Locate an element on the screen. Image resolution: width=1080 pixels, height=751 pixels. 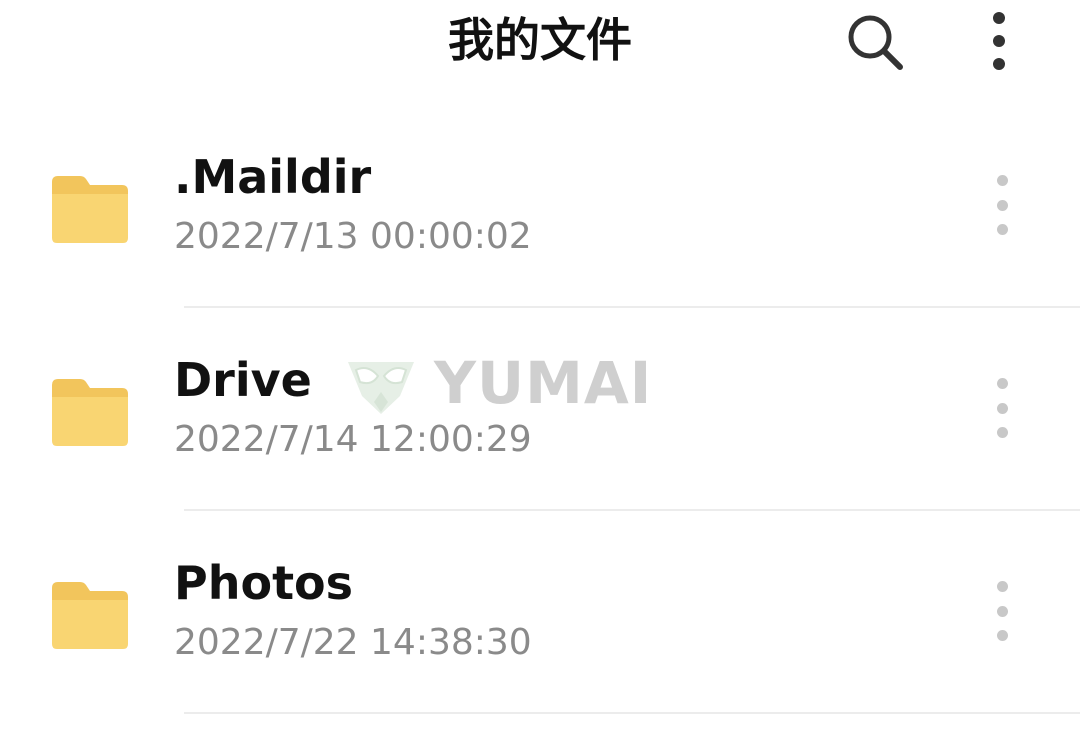
top-bar: 我的文件 is located at coordinates (540, 45).